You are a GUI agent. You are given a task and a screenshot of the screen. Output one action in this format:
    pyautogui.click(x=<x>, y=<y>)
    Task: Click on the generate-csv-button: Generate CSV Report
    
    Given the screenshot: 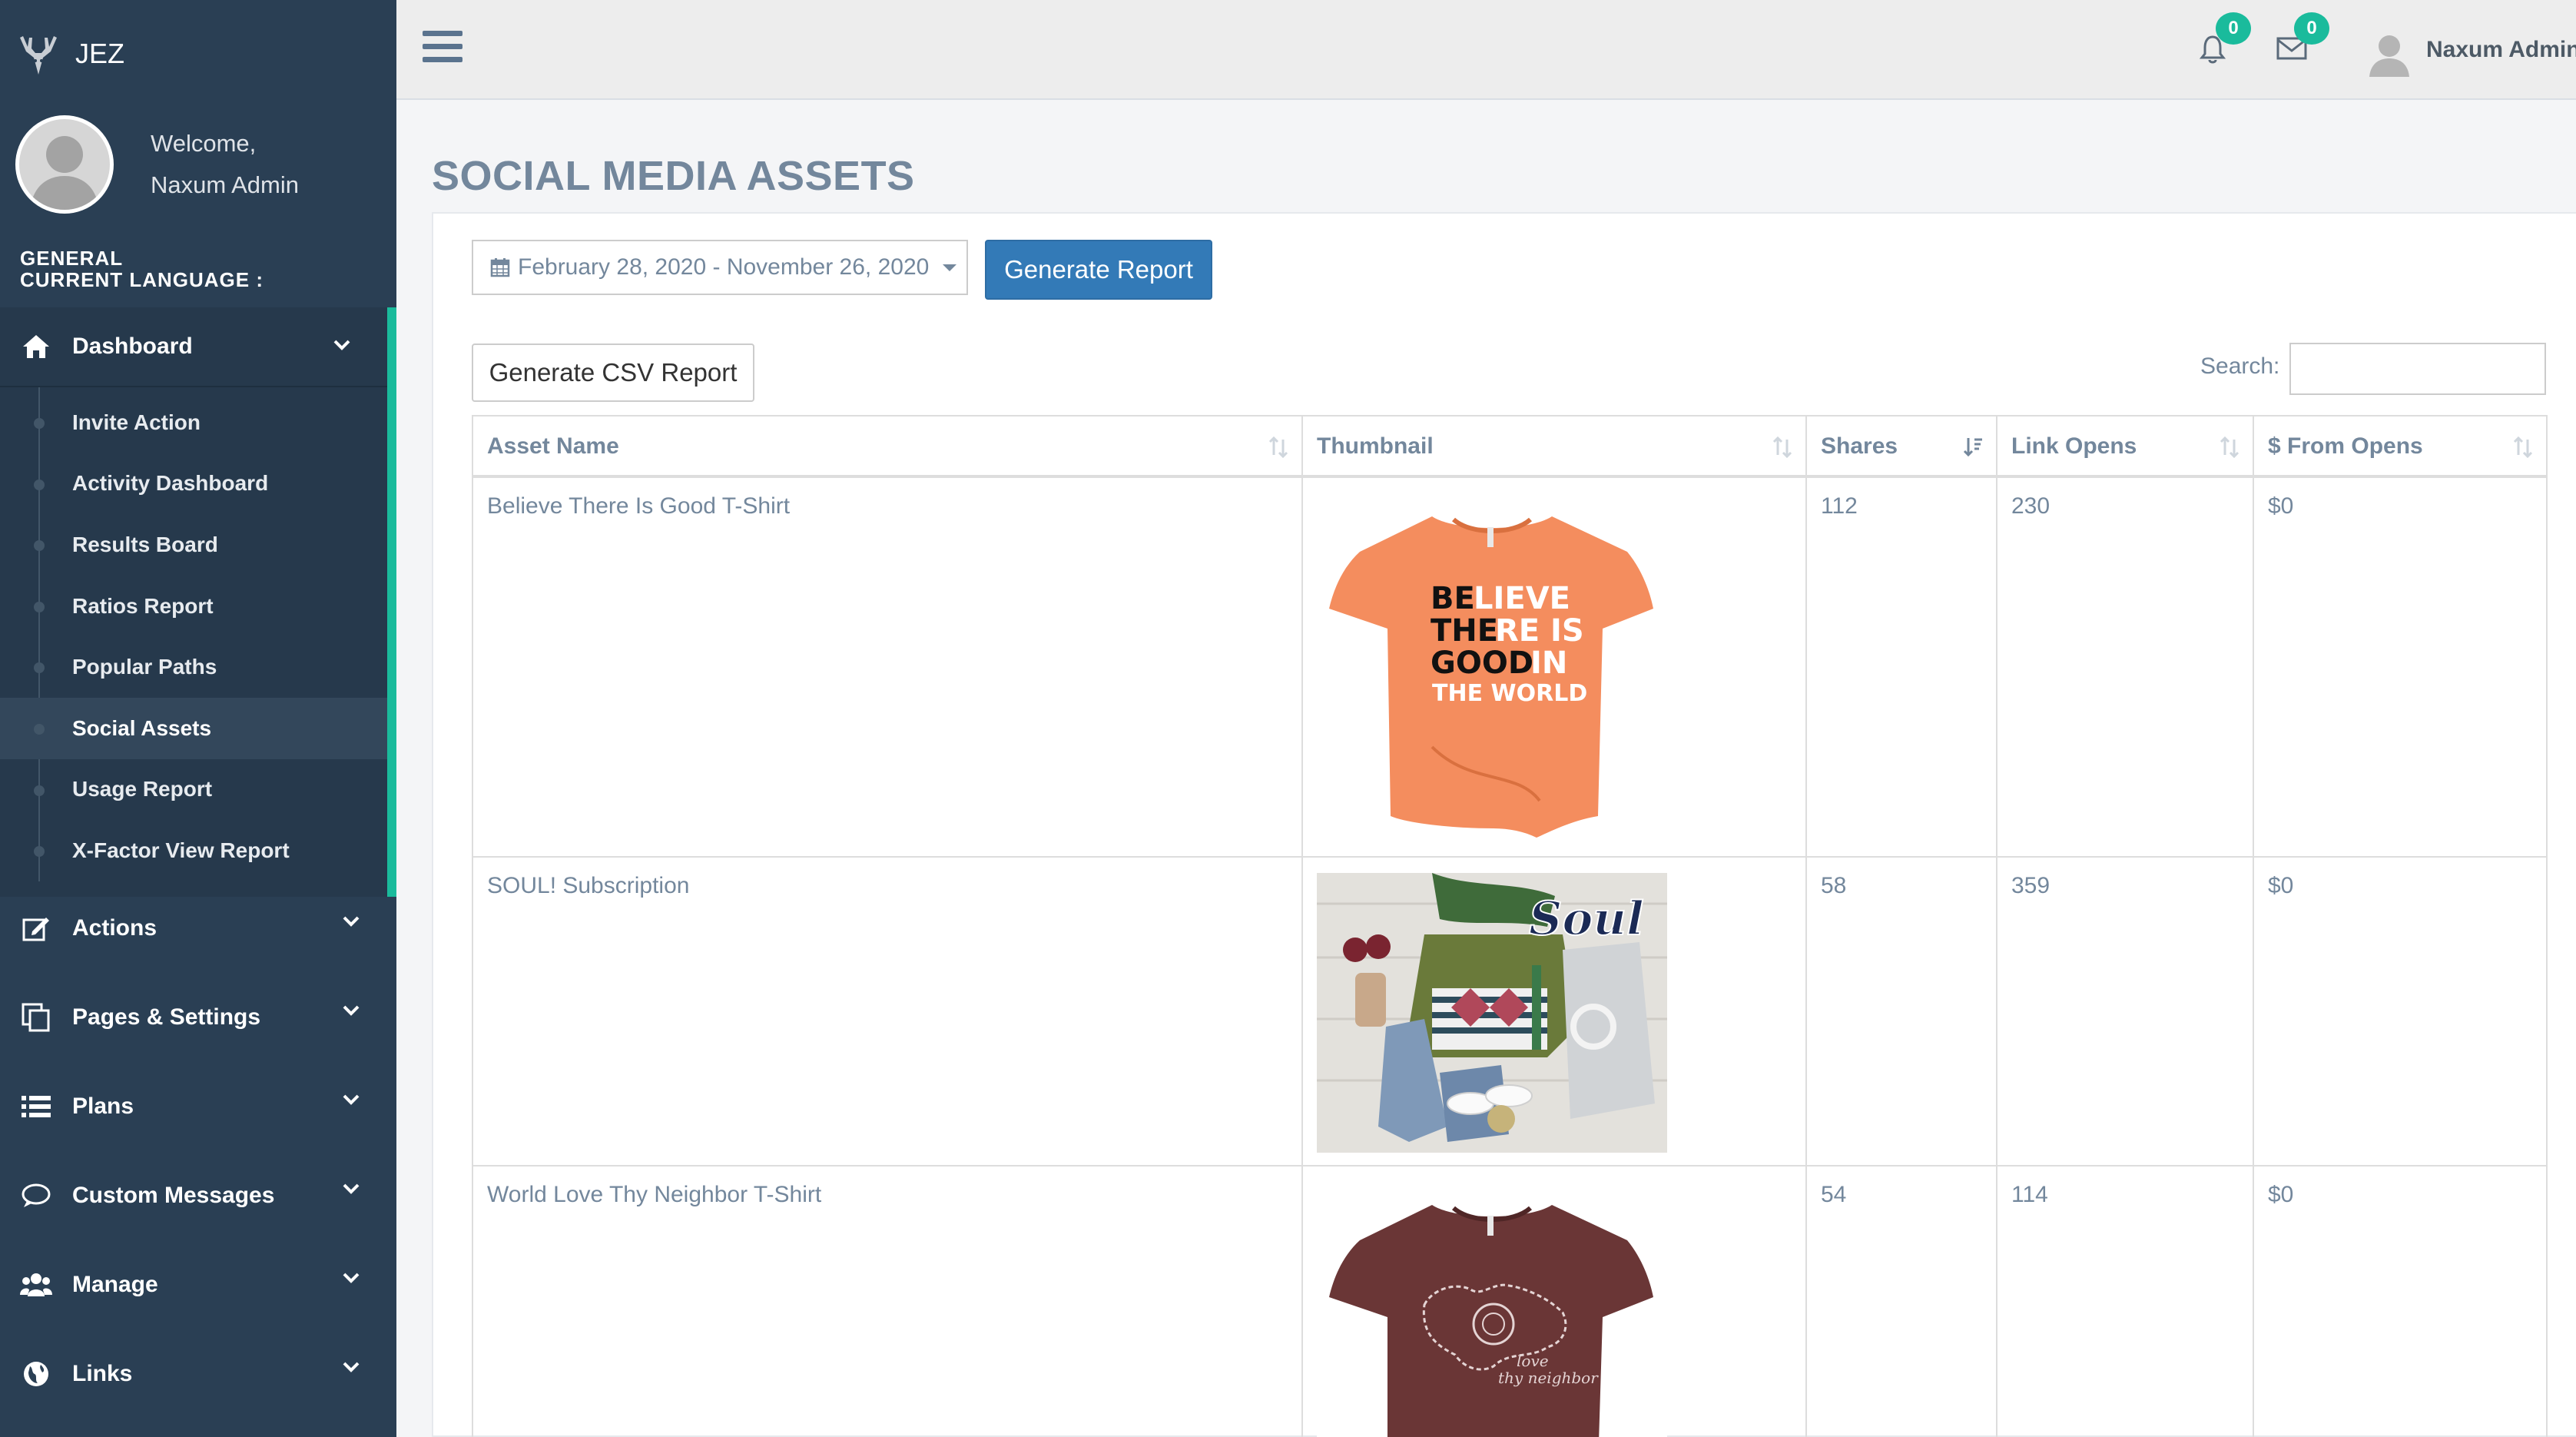 What is the action you would take?
    pyautogui.click(x=613, y=373)
    